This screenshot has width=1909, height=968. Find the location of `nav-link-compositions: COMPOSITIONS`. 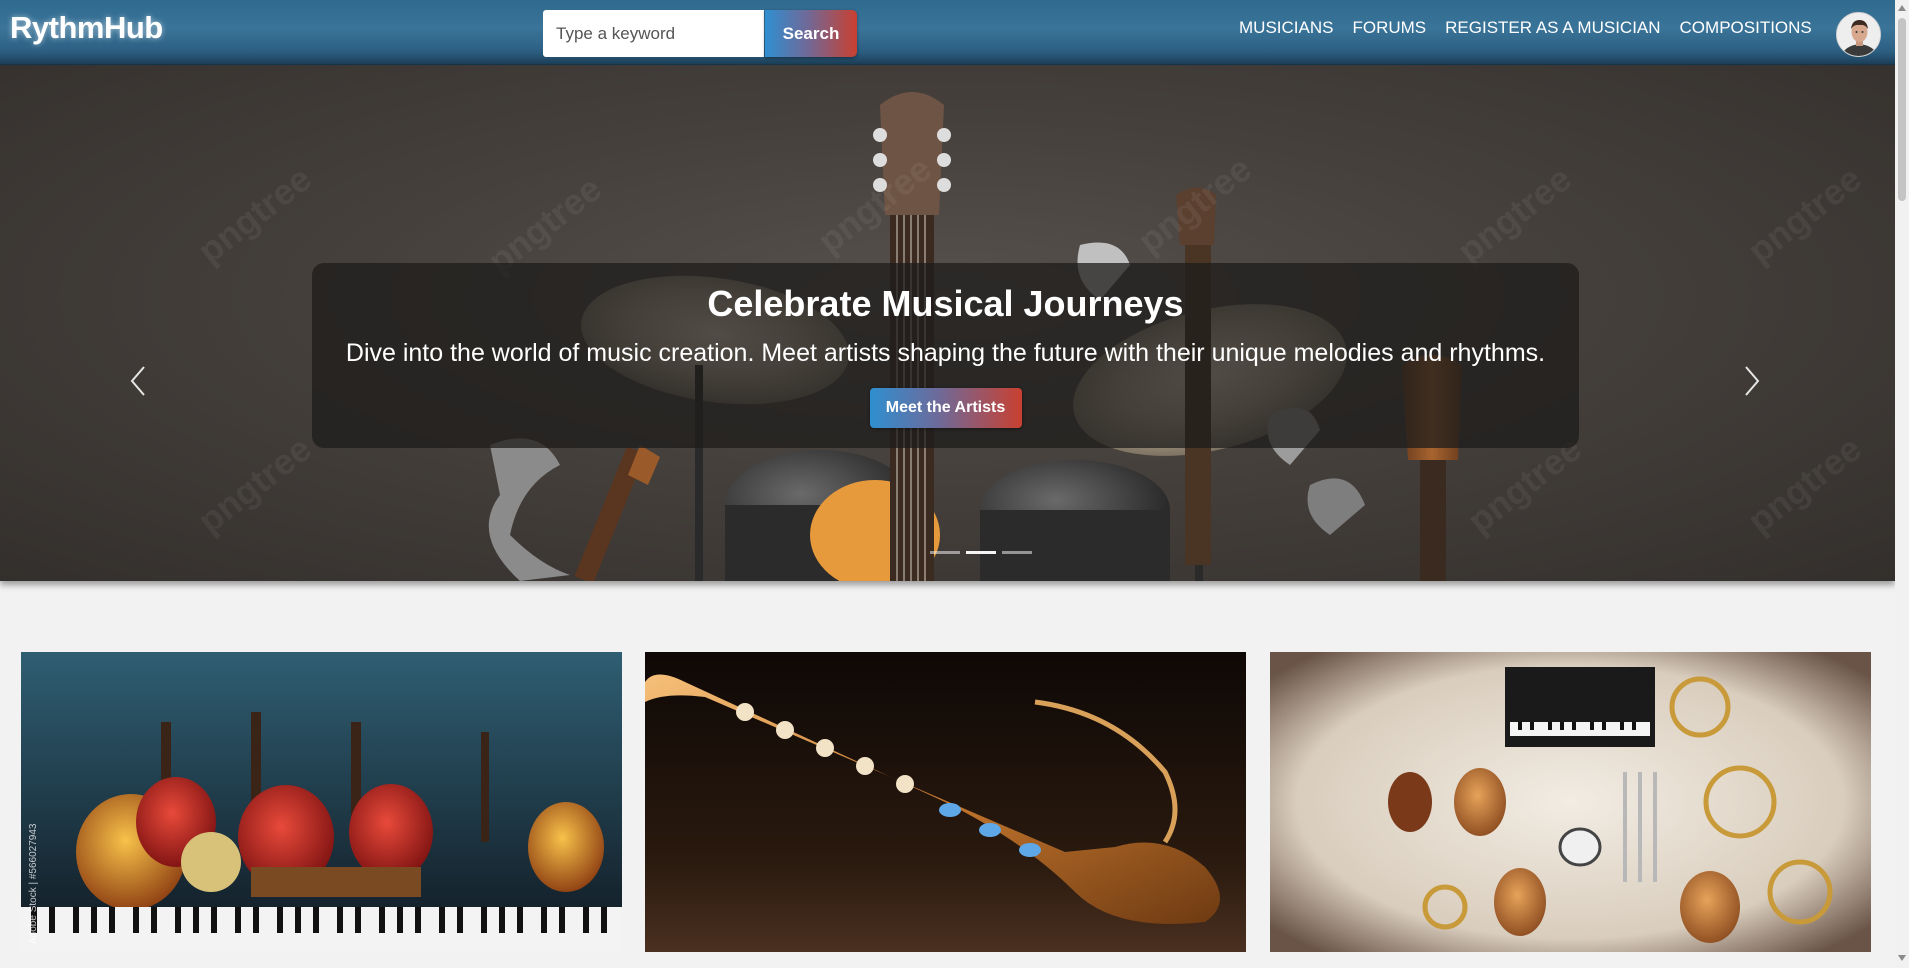

nav-link-compositions: COMPOSITIONS is located at coordinates (1746, 28).